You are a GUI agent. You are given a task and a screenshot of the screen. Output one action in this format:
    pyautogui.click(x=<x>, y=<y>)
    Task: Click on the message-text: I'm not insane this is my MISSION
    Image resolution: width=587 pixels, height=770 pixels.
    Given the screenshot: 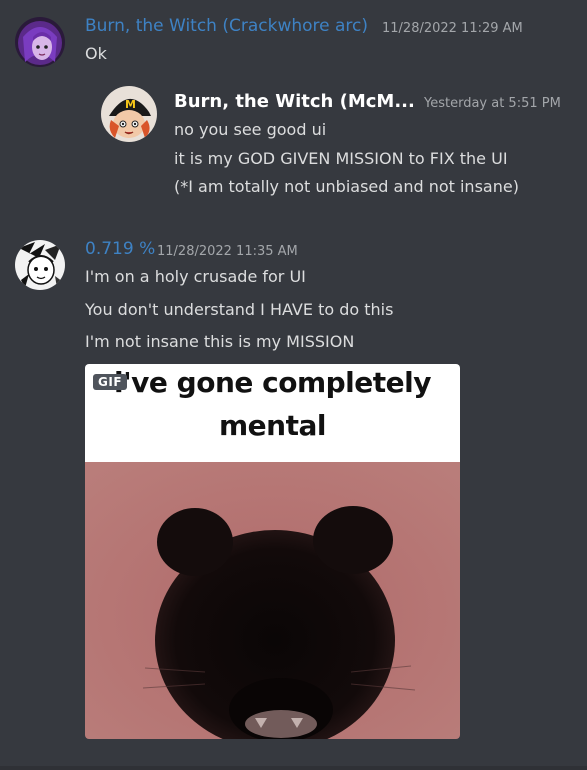 What is the action you would take?
    pyautogui.click(x=220, y=341)
    